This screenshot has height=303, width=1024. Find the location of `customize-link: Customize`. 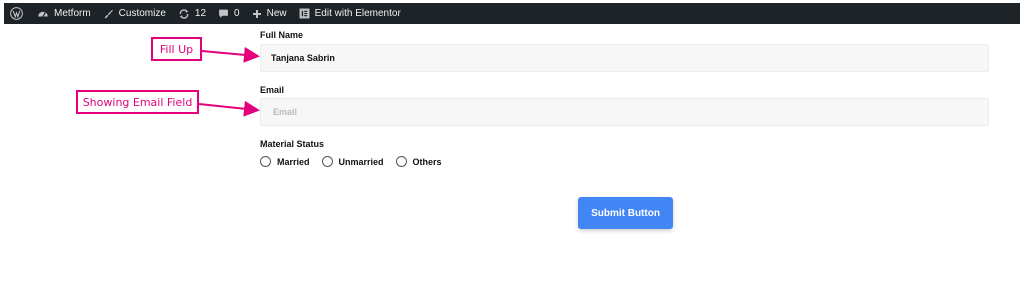

customize-link: Customize is located at coordinates (134, 13).